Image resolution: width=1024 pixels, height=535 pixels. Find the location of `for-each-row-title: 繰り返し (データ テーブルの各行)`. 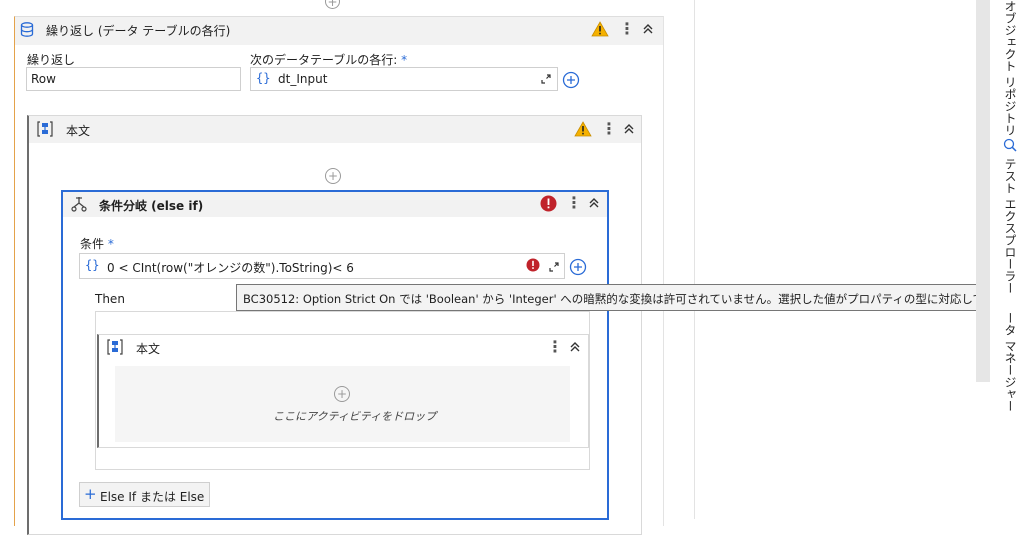

for-each-row-title: 繰り返し (データ テーブルの各行) is located at coordinates (138, 31).